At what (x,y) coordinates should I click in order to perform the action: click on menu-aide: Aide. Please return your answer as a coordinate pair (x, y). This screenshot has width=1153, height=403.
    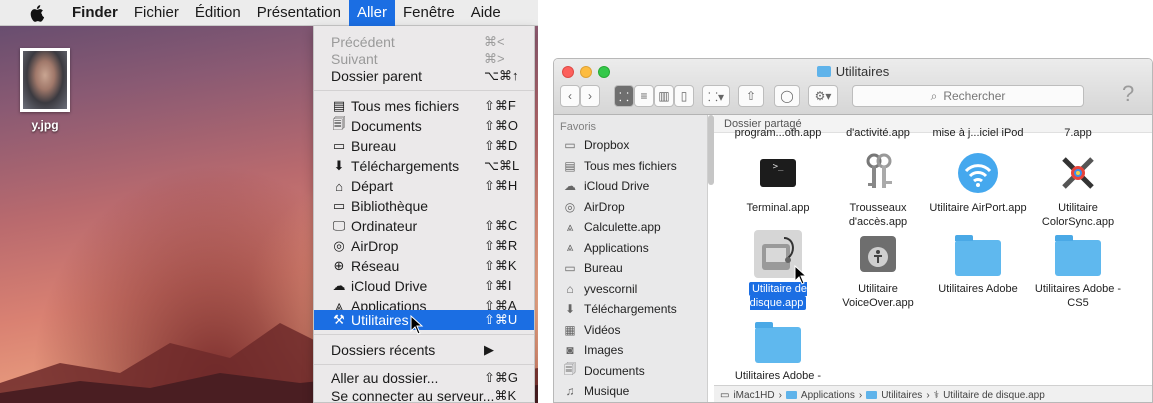
    Looking at the image, I should click on (486, 13).